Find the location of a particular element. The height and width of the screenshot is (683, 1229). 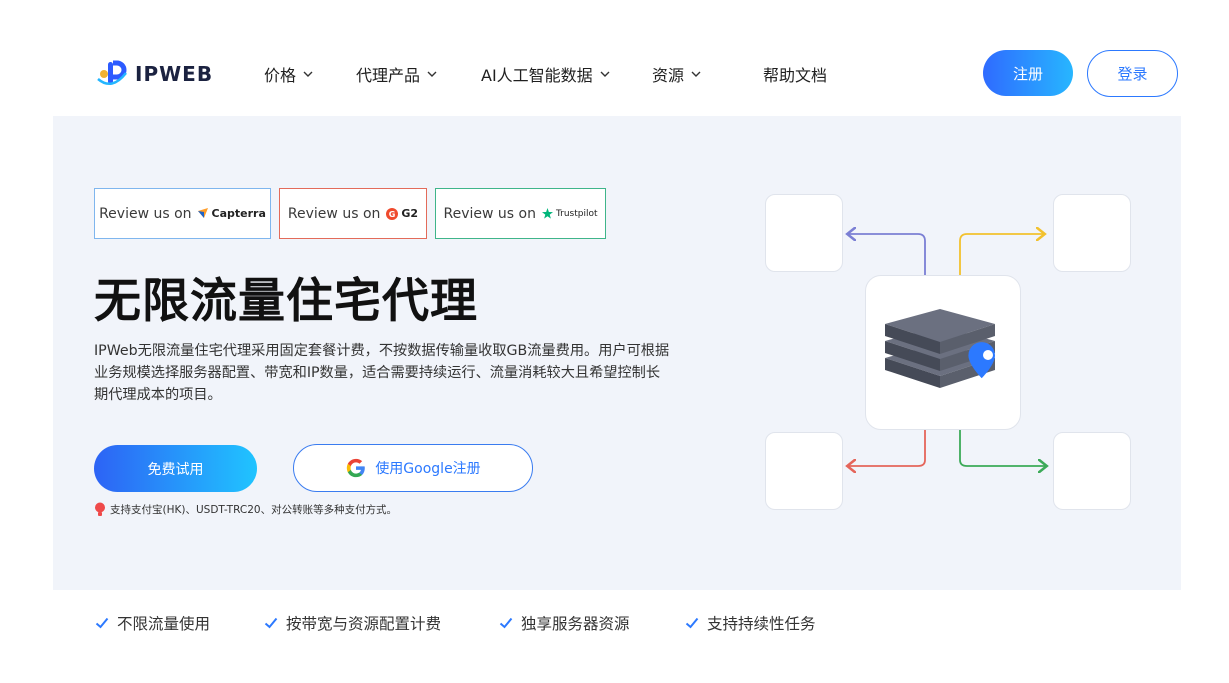

nav-item-resources: 资源 is located at coordinates (677, 74).